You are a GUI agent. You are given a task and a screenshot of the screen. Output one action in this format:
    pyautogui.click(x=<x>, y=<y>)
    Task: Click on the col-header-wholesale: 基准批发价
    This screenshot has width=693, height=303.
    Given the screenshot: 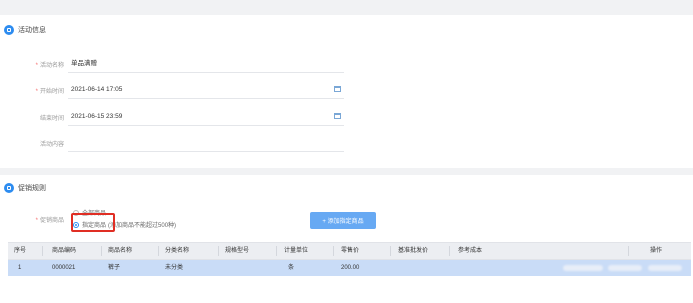 What is the action you would take?
    pyautogui.click(x=413, y=251)
    